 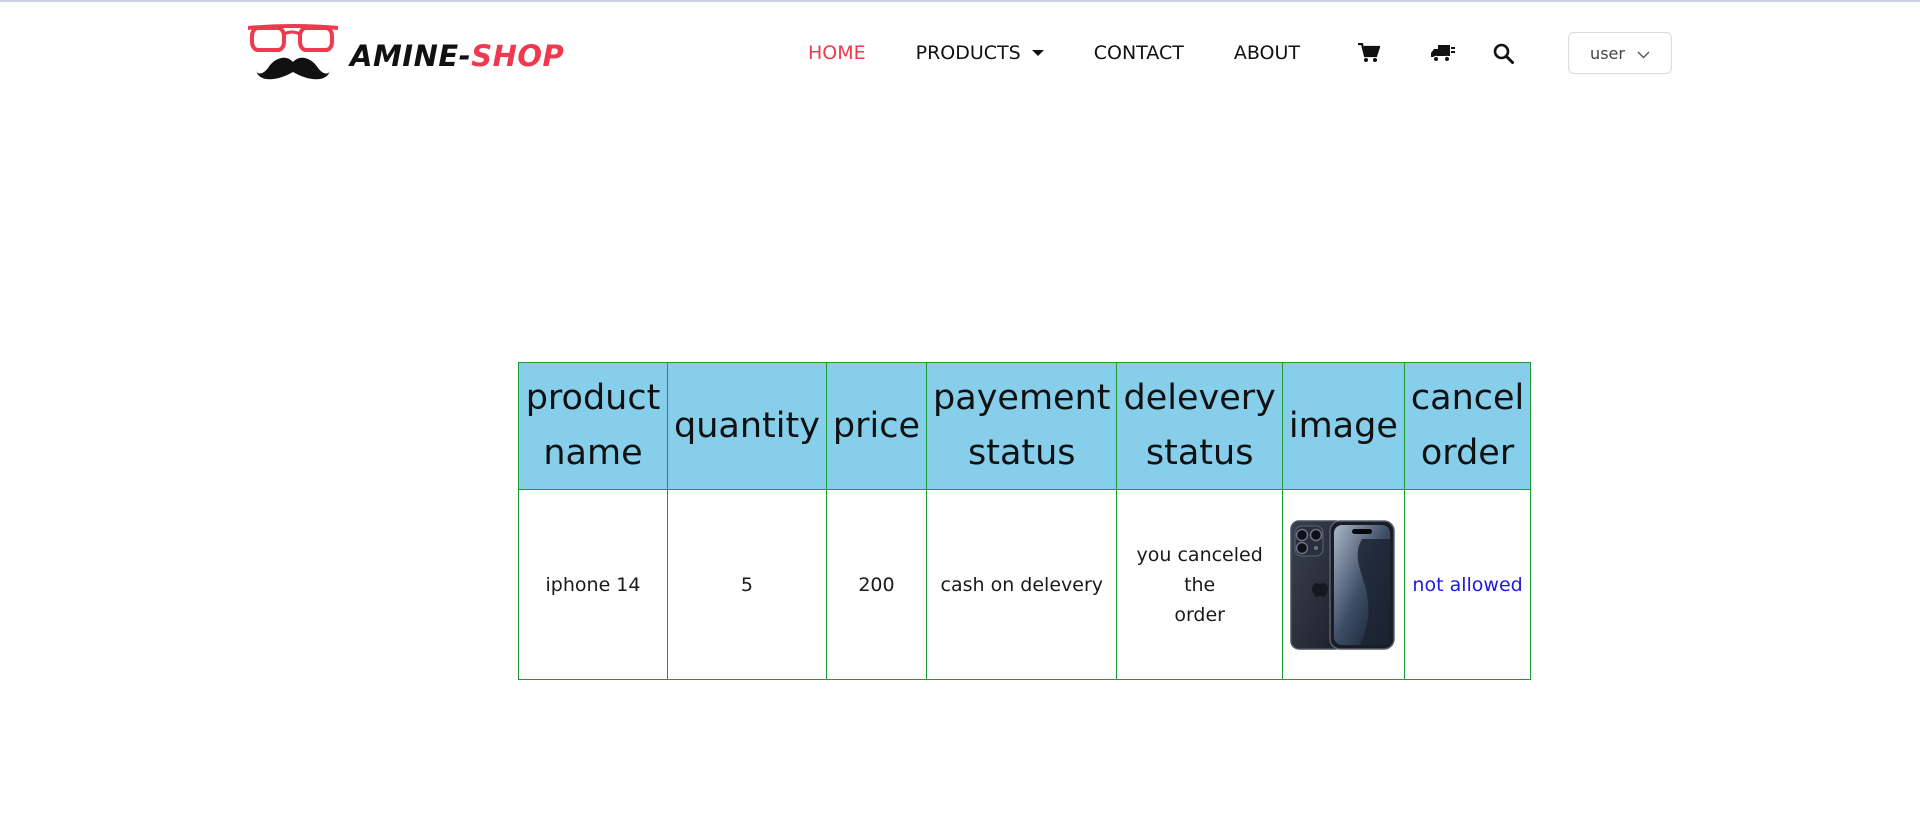 I want to click on header-delivery-status: delevery status, so click(x=1199, y=426).